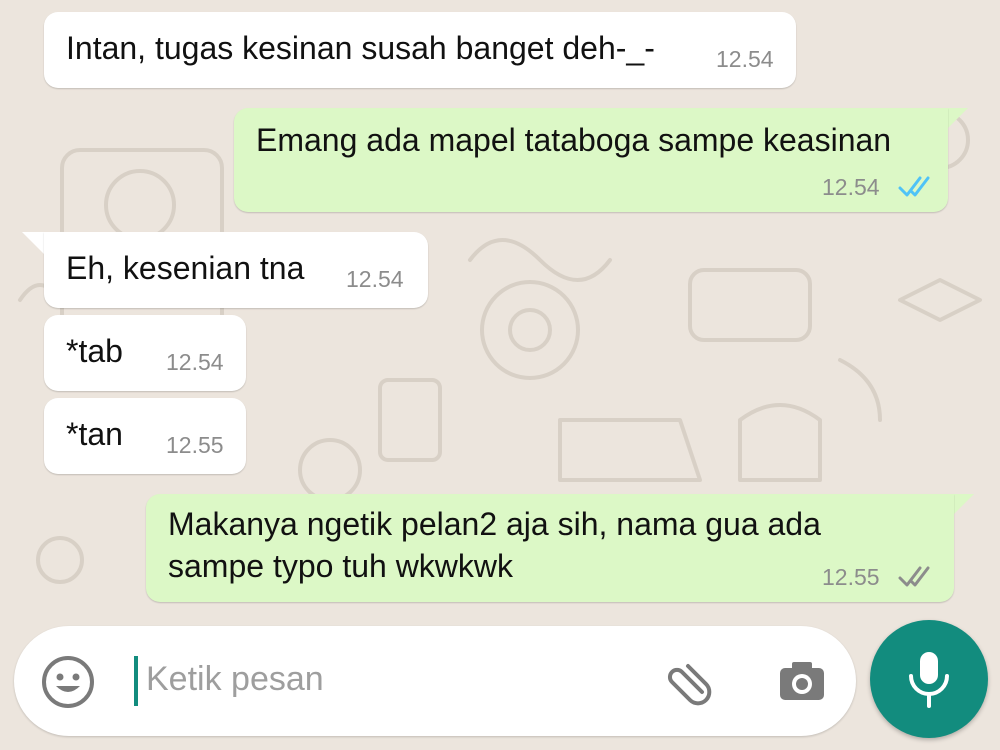 This screenshot has width=1000, height=750. Describe the element at coordinates (68, 682) in the screenshot. I see `emoji-icon` at that location.